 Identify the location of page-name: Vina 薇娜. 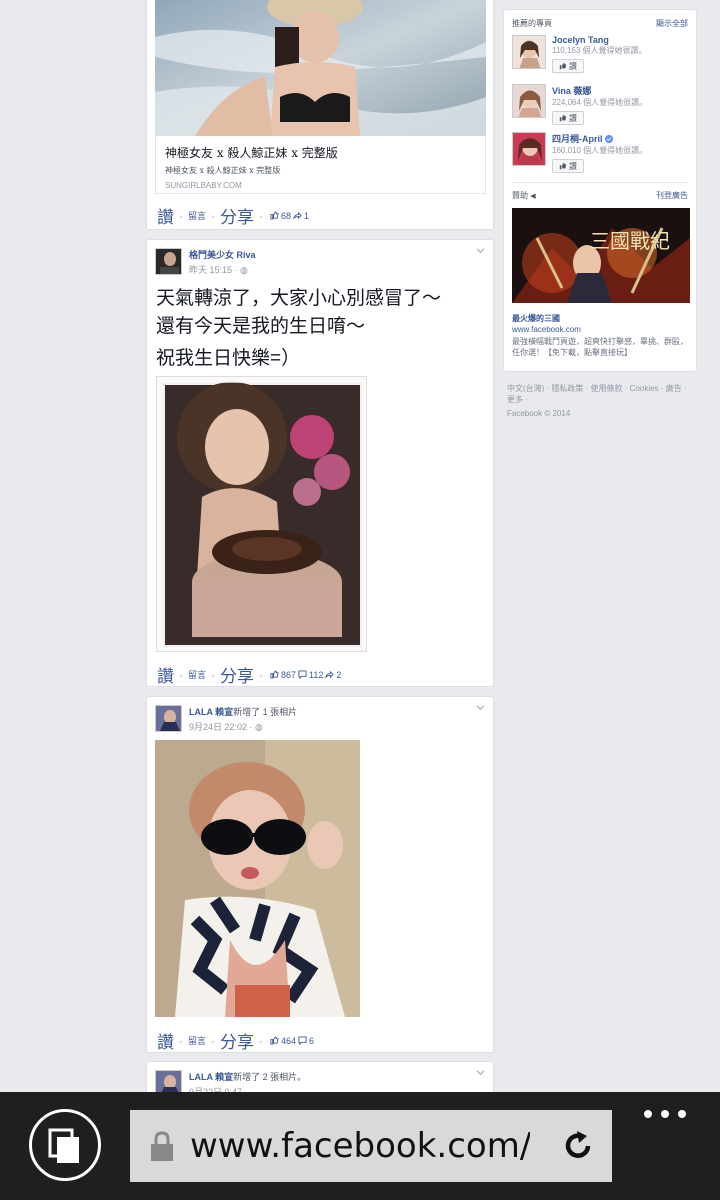
(599, 90).